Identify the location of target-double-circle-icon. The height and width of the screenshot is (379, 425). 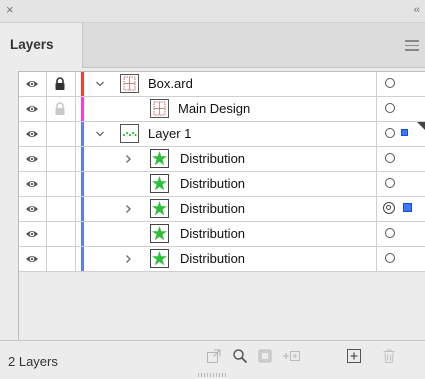
(389, 208).